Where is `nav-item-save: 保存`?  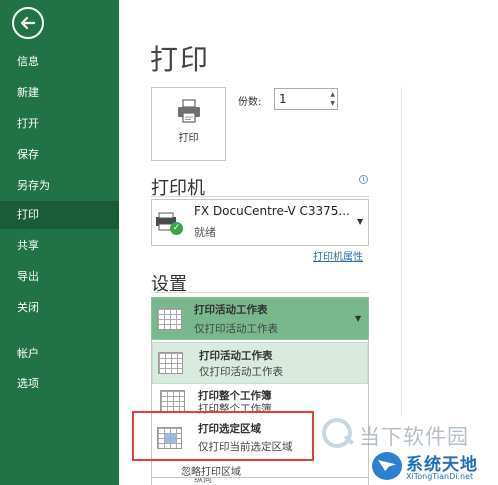 nav-item-save: 保存 is located at coordinates (59, 155).